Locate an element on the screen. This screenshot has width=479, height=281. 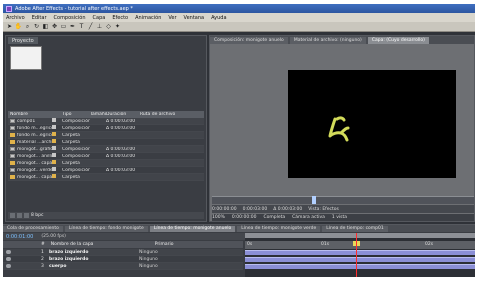
project-item: monigot... anillo Composición Δ 0:00:03:00 is located at coordinates (106, 156).